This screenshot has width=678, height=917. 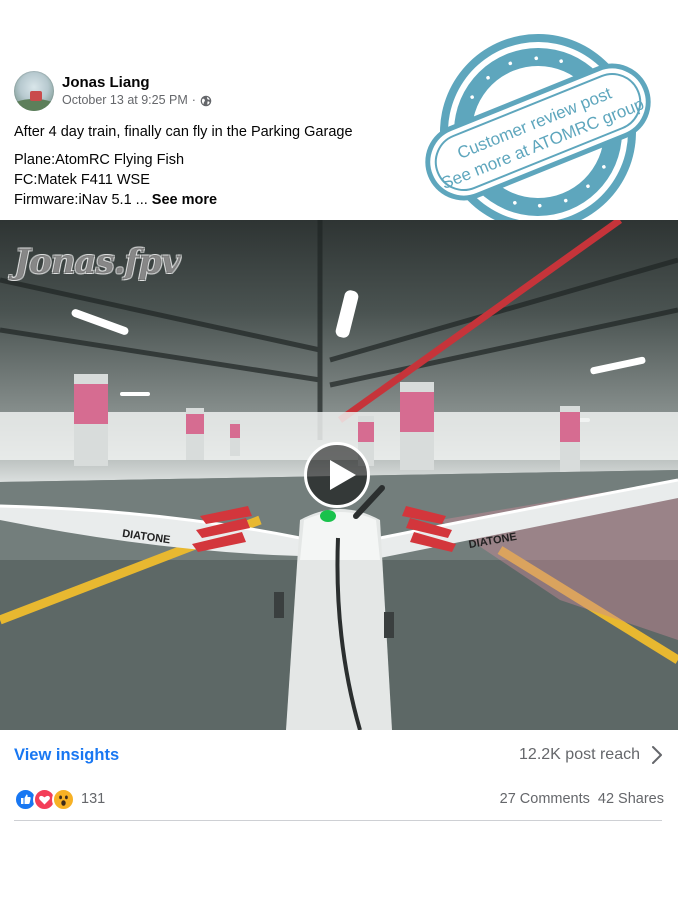 What do you see at coordinates (34, 91) in the screenshot?
I see `avatar` at bounding box center [34, 91].